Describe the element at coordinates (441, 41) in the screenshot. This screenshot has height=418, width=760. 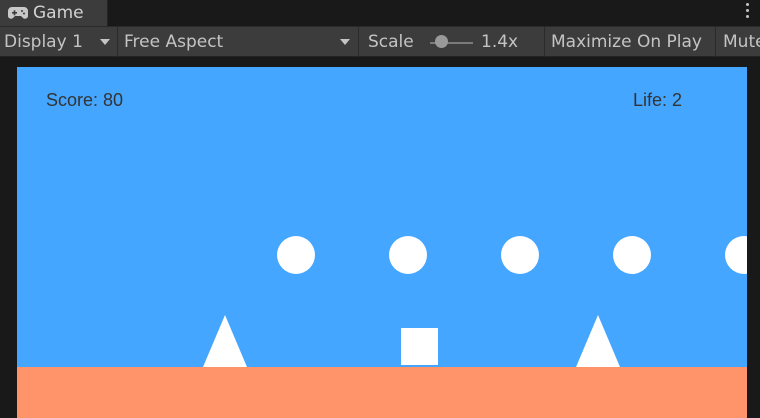
I see `scale-slider-handle` at that location.